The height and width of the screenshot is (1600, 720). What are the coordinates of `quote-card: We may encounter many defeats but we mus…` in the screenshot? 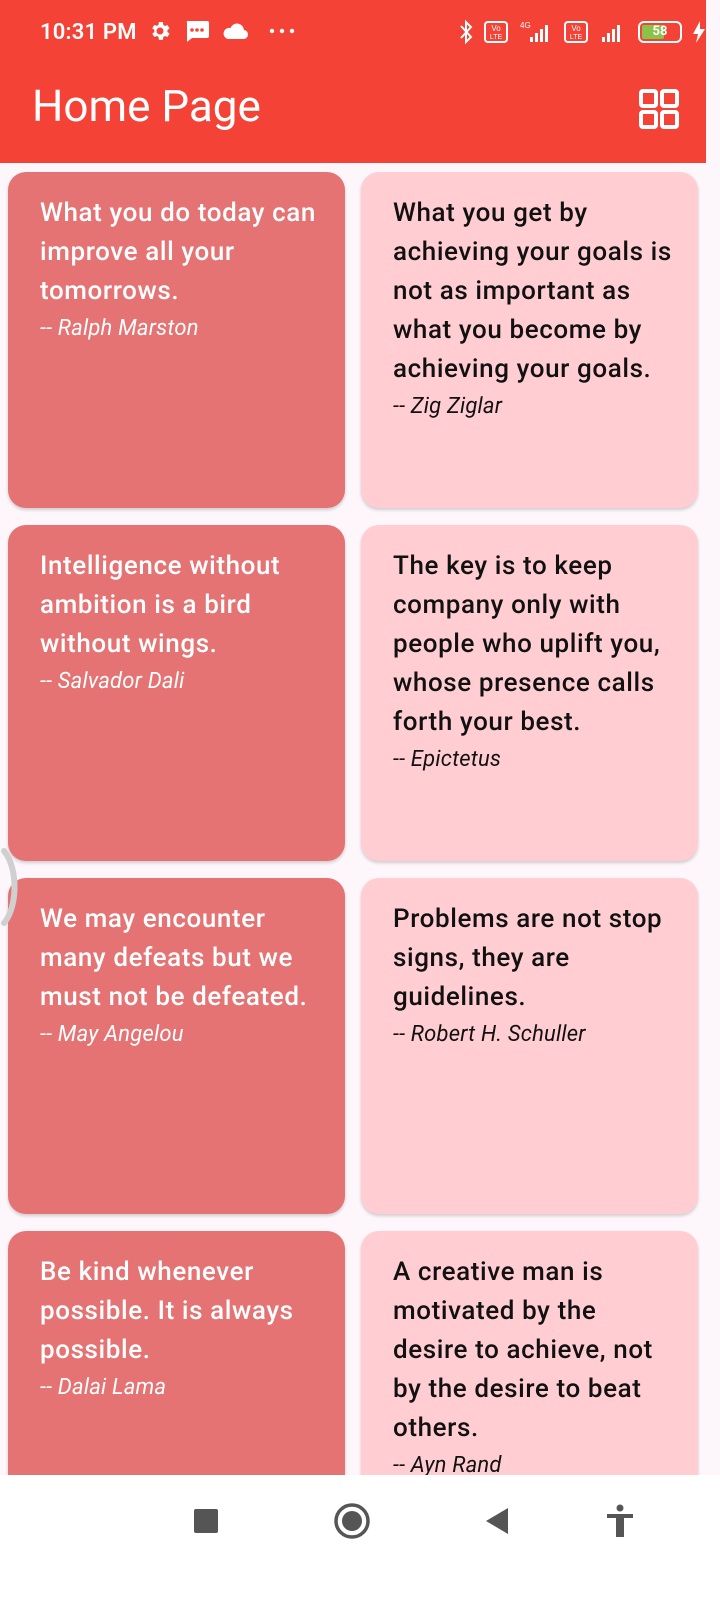 It's located at (176, 1046).